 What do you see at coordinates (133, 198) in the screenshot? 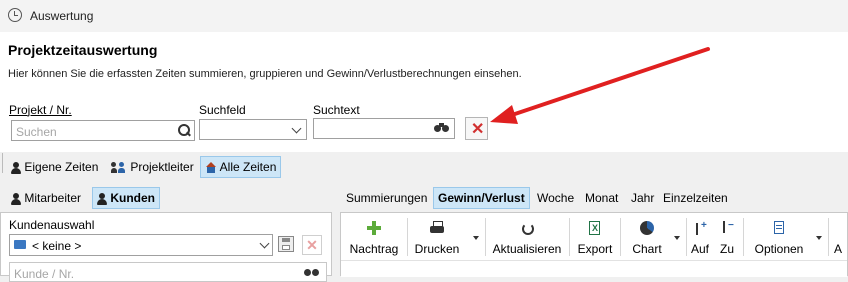
I see `tab-label: Kunden` at bounding box center [133, 198].